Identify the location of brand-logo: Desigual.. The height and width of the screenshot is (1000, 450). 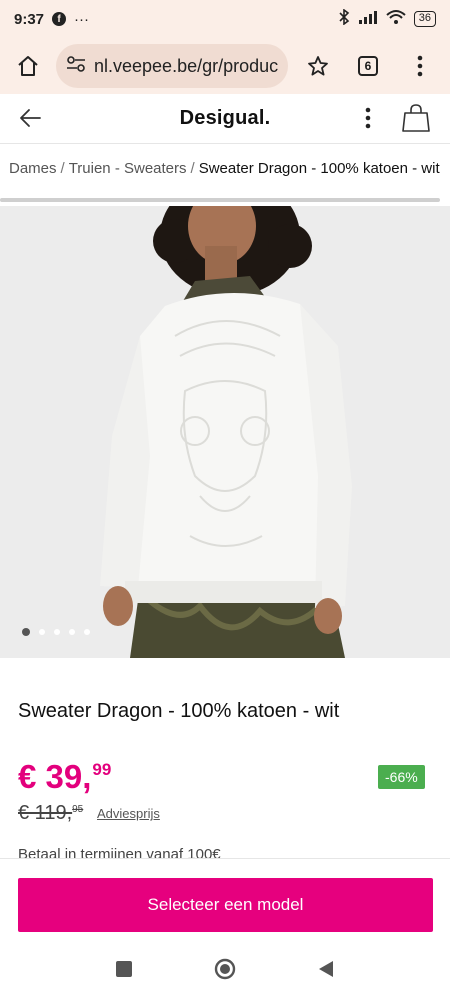
(225, 118).